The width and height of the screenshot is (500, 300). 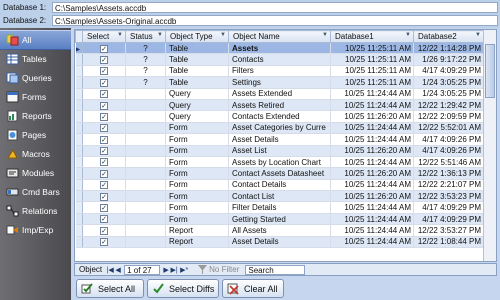 What do you see at coordinates (35, 97) in the screenshot?
I see `sidebar-item-forms: Forms` at bounding box center [35, 97].